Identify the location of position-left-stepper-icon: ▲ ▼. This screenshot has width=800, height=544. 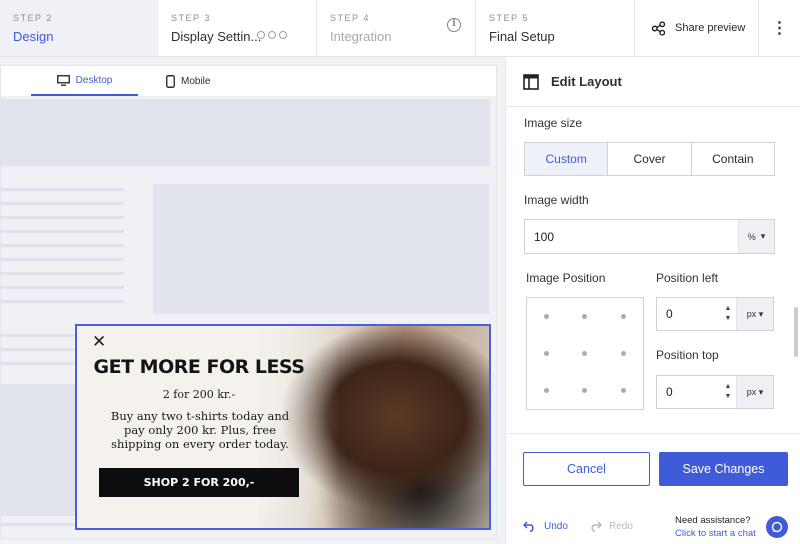
(728, 314).